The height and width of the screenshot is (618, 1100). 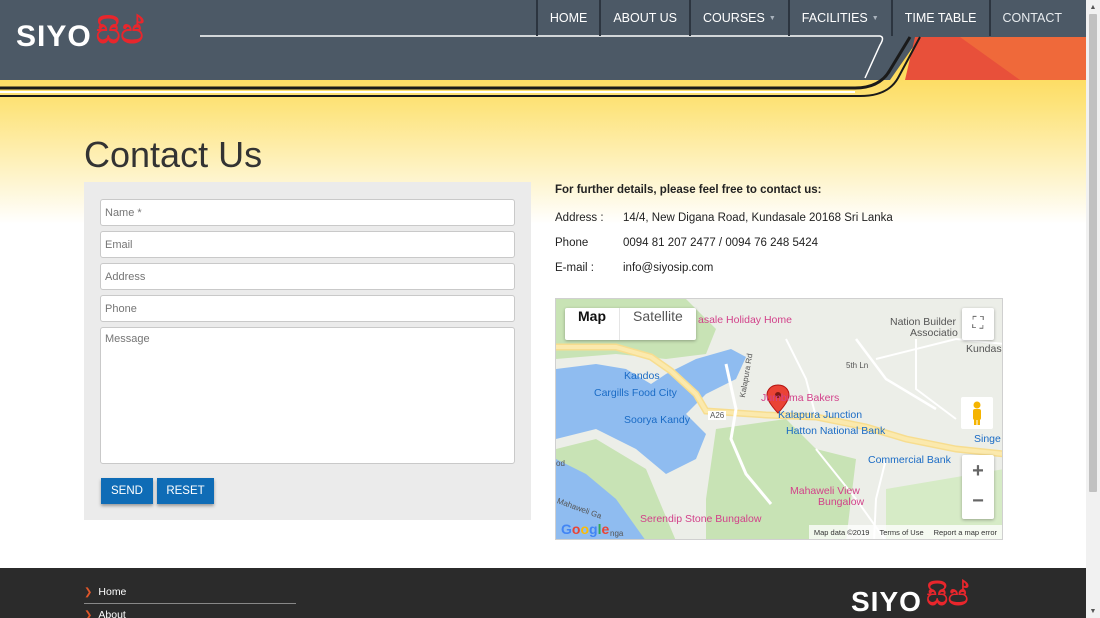 I want to click on footer-link-home: ❯ Home, so click(x=105, y=592).